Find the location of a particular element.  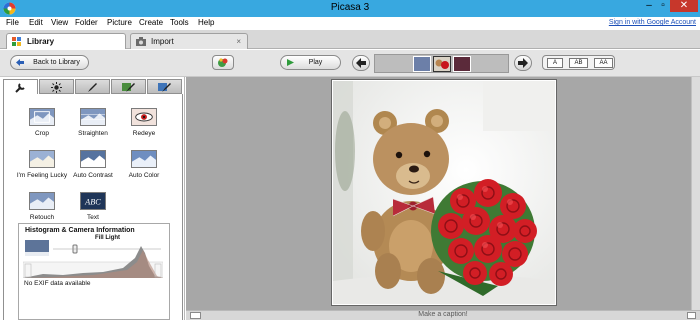

back-arrow-icon is located at coordinates (20, 62).